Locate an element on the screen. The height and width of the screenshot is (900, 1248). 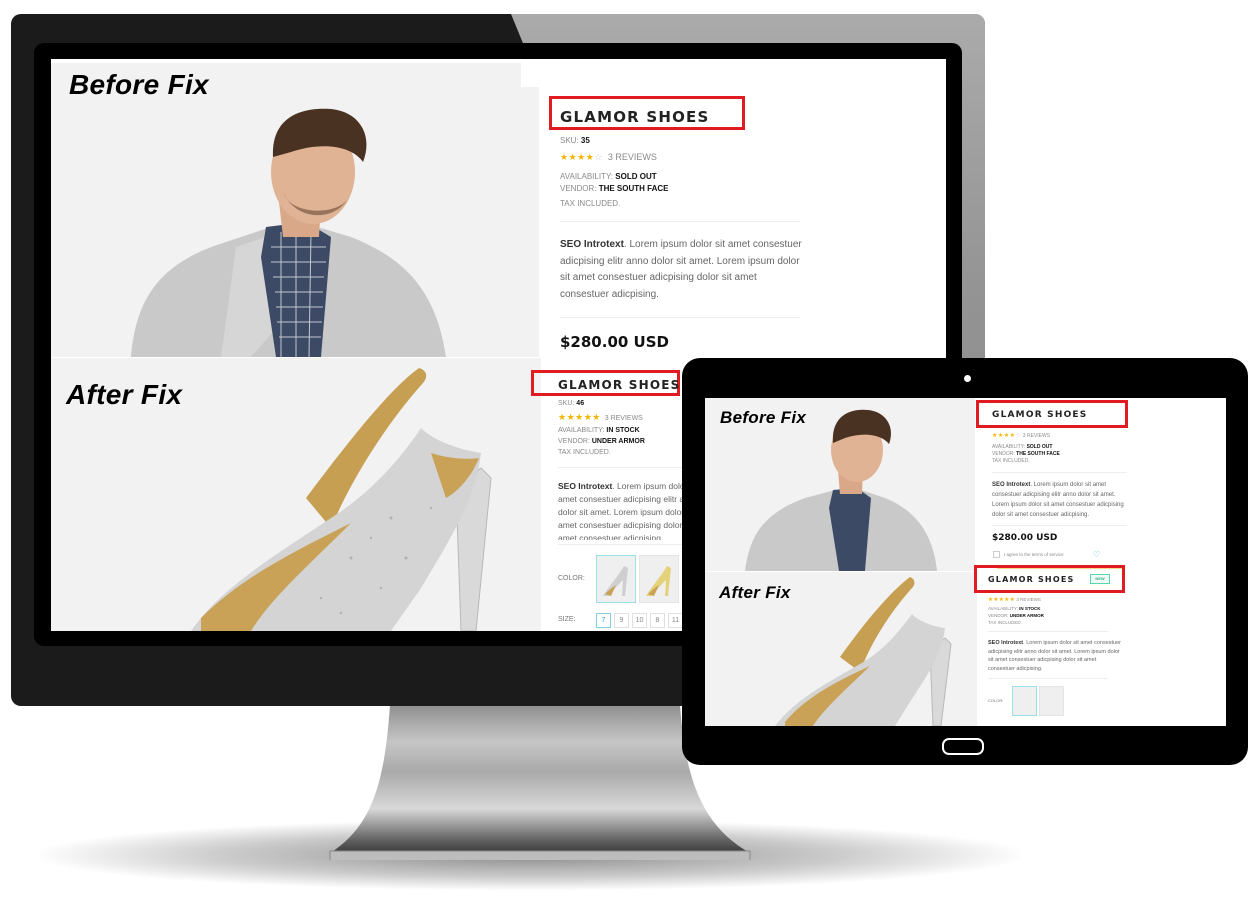
before-product-title: GLAMOR SHOES is located at coordinates (635, 117).